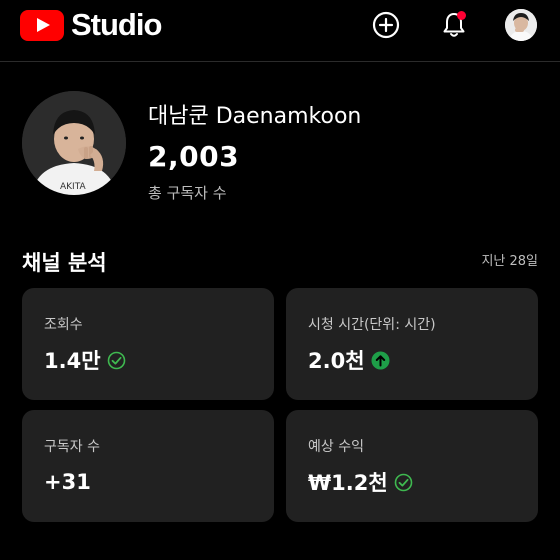 The image size is (560, 560). I want to click on card-value-row: 1.4만, so click(85, 360).